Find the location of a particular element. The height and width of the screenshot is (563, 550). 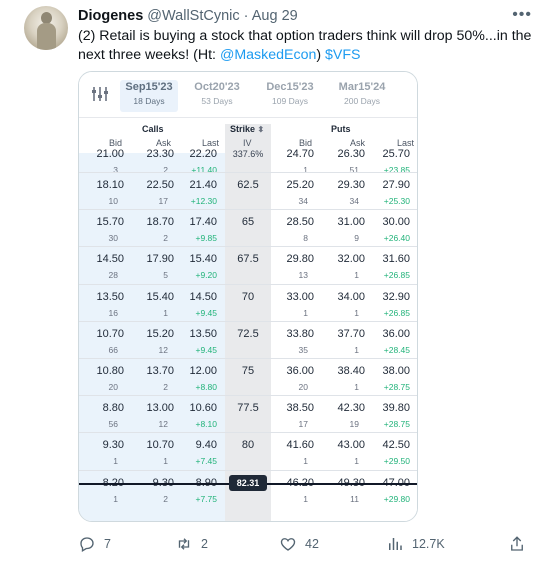

call-last: 15.40 is located at coordinates (203, 259).